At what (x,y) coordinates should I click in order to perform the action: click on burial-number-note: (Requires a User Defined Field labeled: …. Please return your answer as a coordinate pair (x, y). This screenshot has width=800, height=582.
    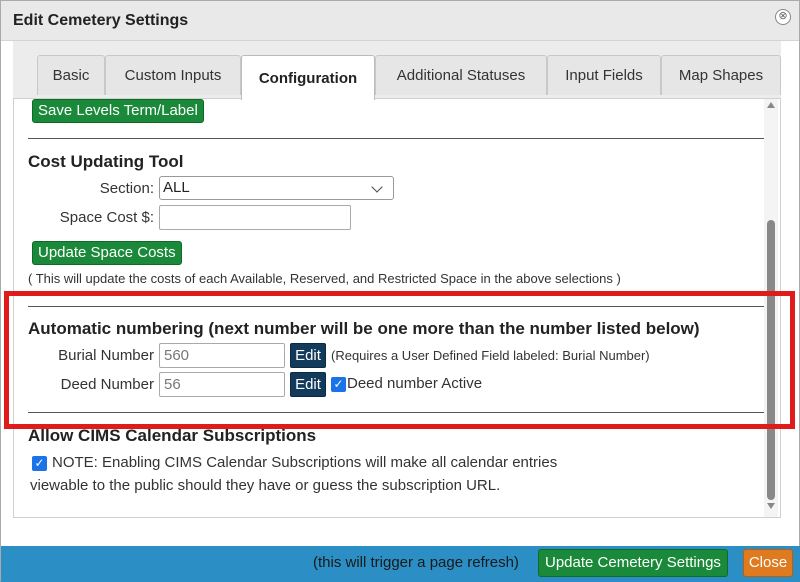
    Looking at the image, I should click on (490, 355).